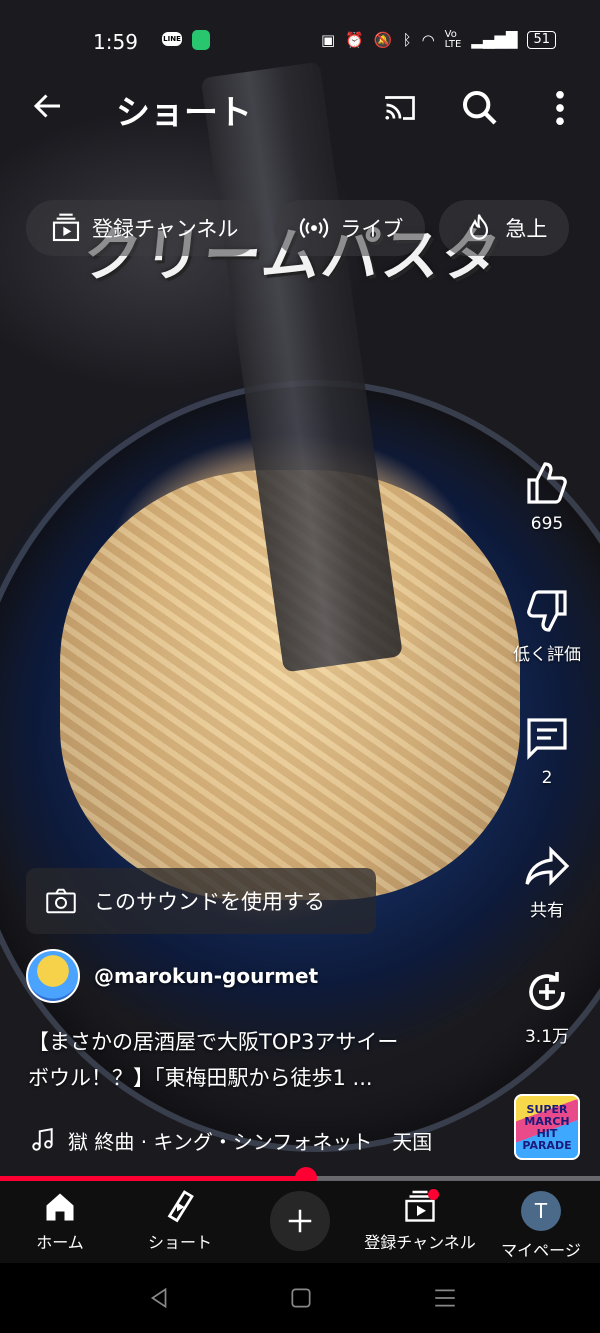 This screenshot has width=600, height=1333. What do you see at coordinates (547, 524) in the screenshot?
I see `like-count: 695` at bounding box center [547, 524].